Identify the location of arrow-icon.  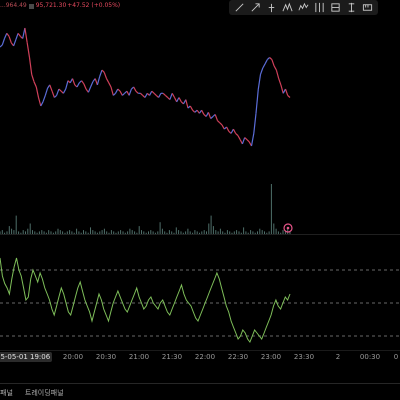
(255, 8).